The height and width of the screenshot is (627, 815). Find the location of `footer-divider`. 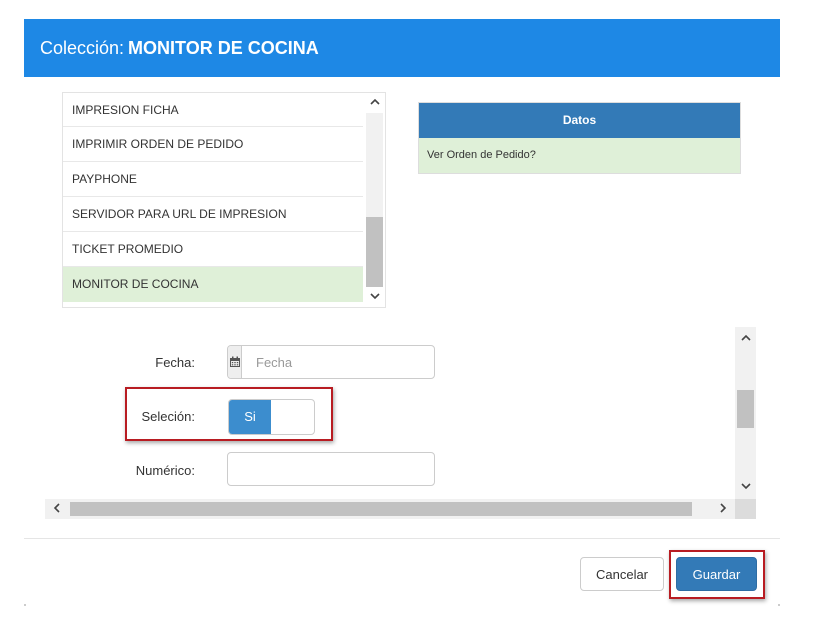

footer-divider is located at coordinates (402, 538).